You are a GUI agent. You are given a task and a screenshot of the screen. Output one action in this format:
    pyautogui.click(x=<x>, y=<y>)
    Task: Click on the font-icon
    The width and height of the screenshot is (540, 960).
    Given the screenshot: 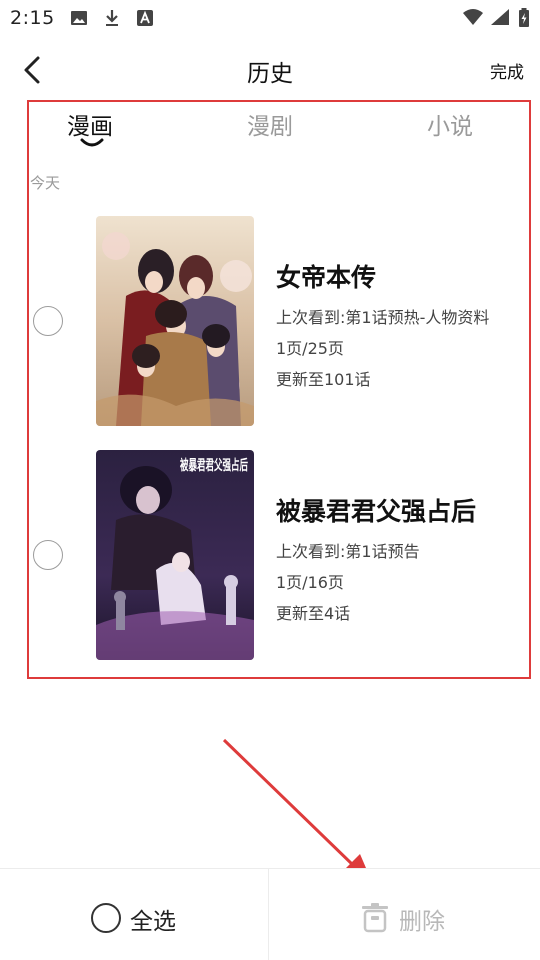 What is the action you would take?
    pyautogui.click(x=145, y=18)
    